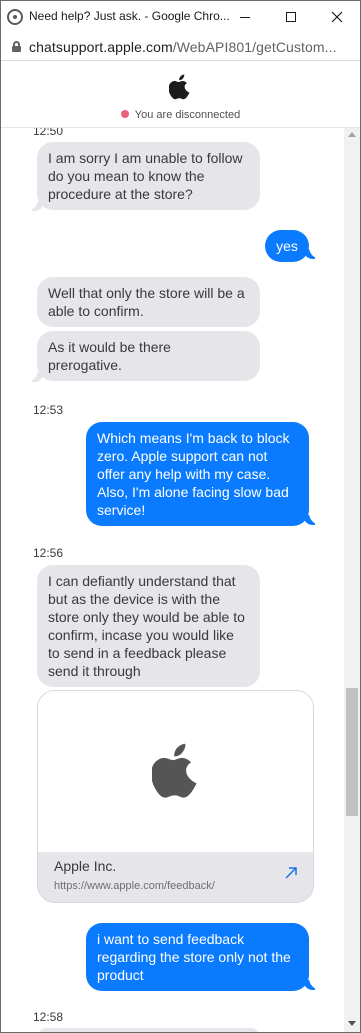 This screenshot has height=1033, width=361. Describe the element at coordinates (352, 1023) in the screenshot. I see `scroll-down-arrow-icon` at that location.